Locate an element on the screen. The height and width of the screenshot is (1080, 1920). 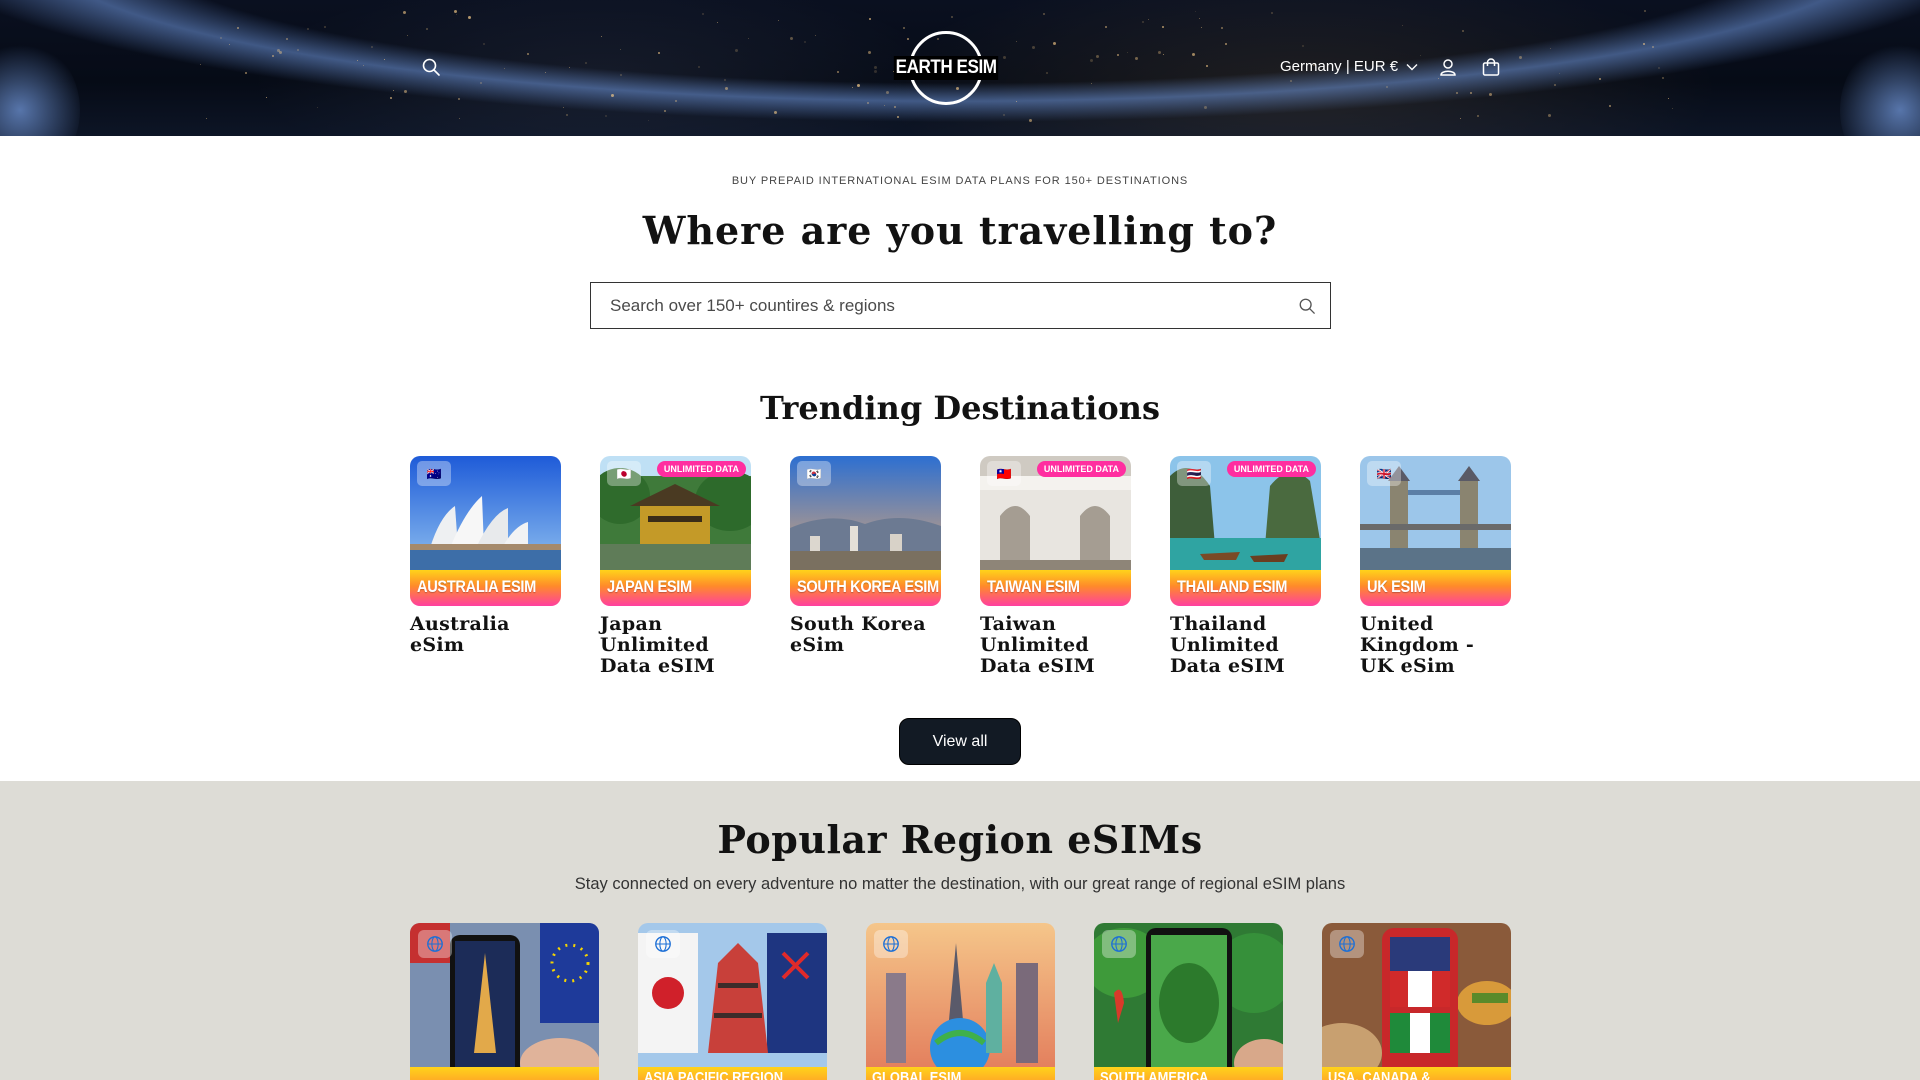
product-card-uk: 🇬🇧 UK ESIM United Kingdom - UK eSim is located at coordinates (1435, 566).